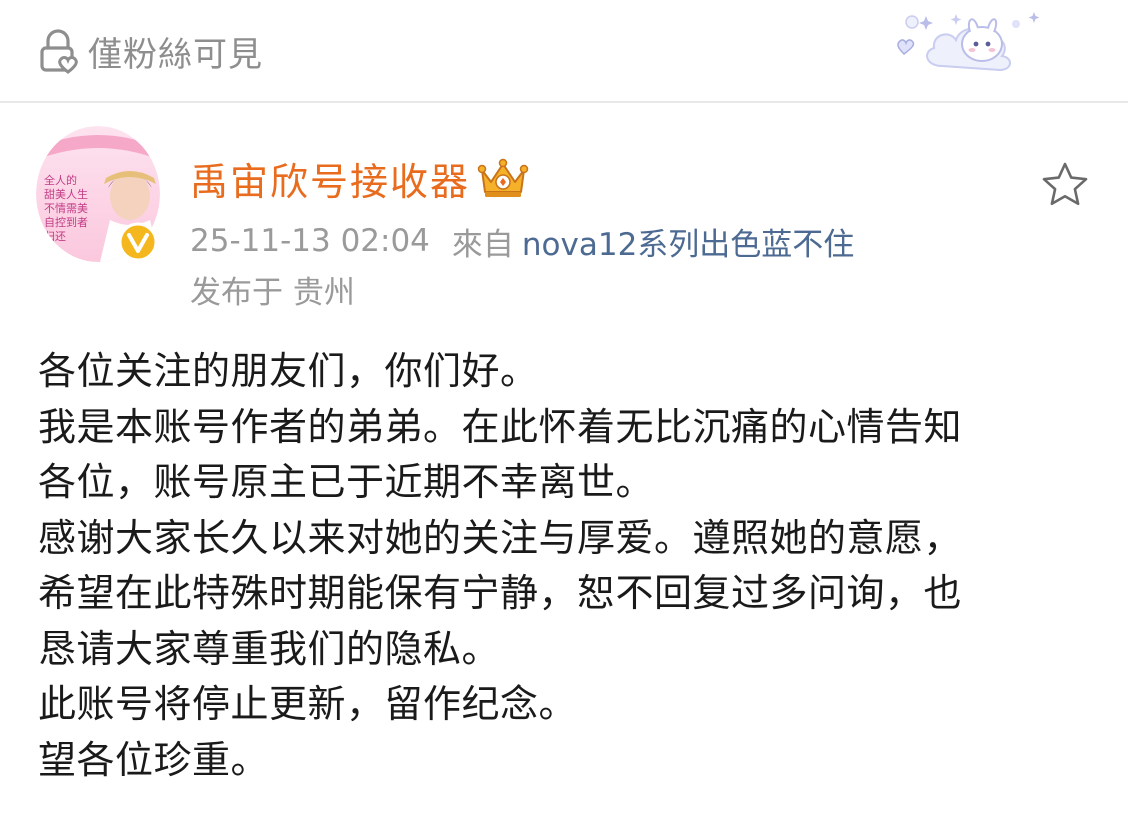 Image resolution: width=1128 pixels, height=815 pixels. Describe the element at coordinates (272, 293) in the screenshot. I see `post-location: 发布于 贵州` at that location.